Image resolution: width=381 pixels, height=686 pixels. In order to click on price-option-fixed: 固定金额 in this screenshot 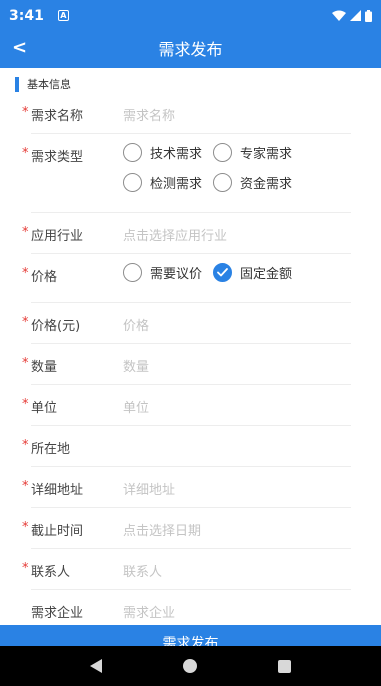, I will do `click(252, 272)`.